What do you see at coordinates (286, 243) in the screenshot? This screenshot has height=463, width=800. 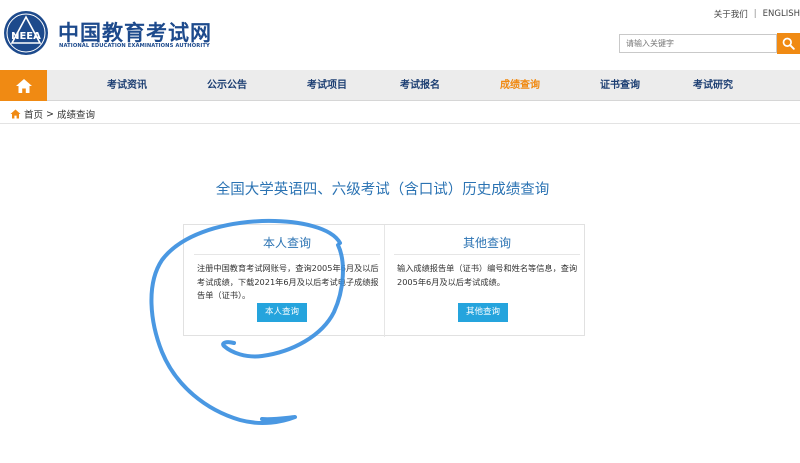 I see `self-query-title: 本人查询` at bounding box center [286, 243].